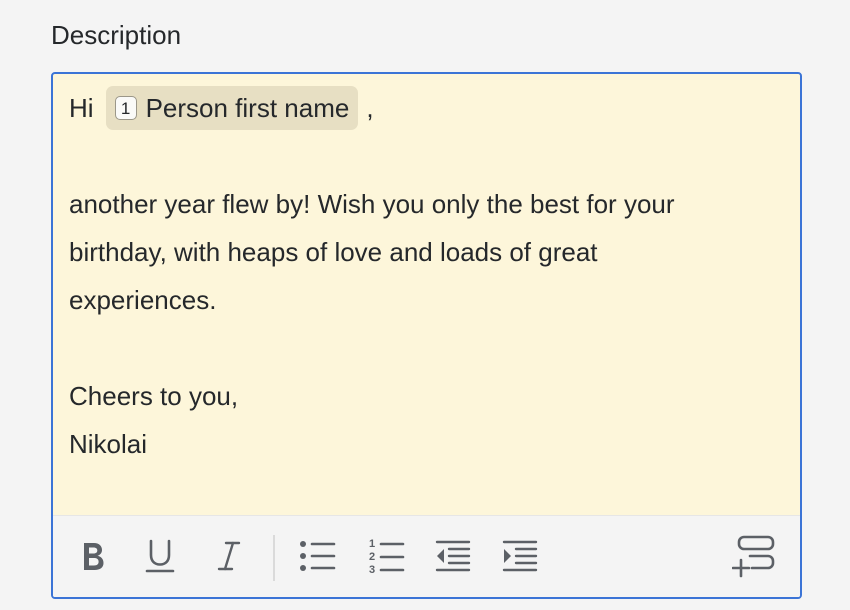  I want to click on chip-number-badge: 1, so click(125, 108).